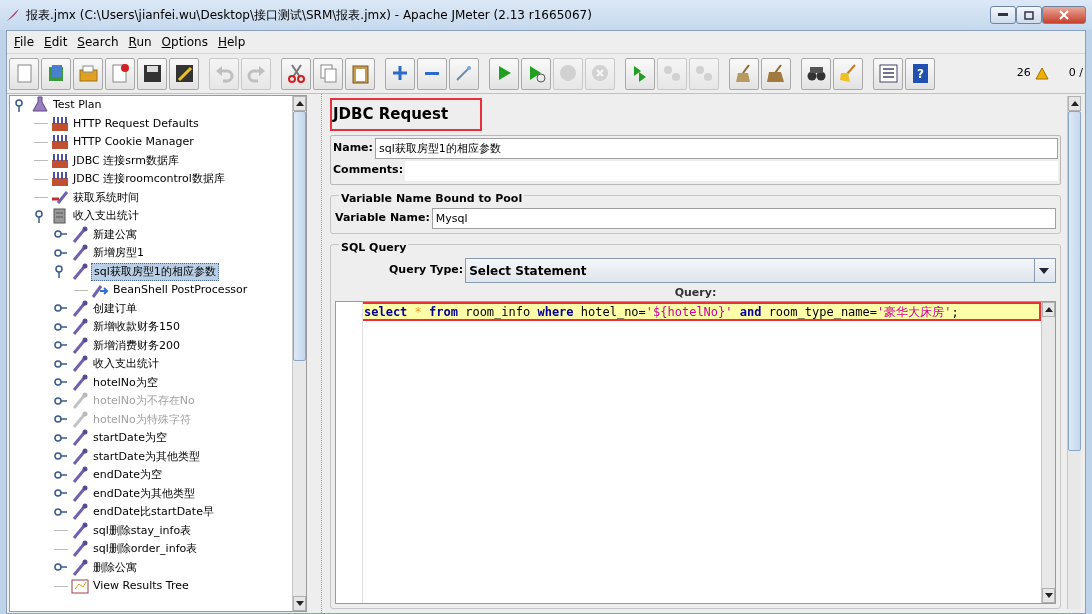  What do you see at coordinates (118, 253) in the screenshot?
I see `tree-item: 新增房型1` at bounding box center [118, 253].